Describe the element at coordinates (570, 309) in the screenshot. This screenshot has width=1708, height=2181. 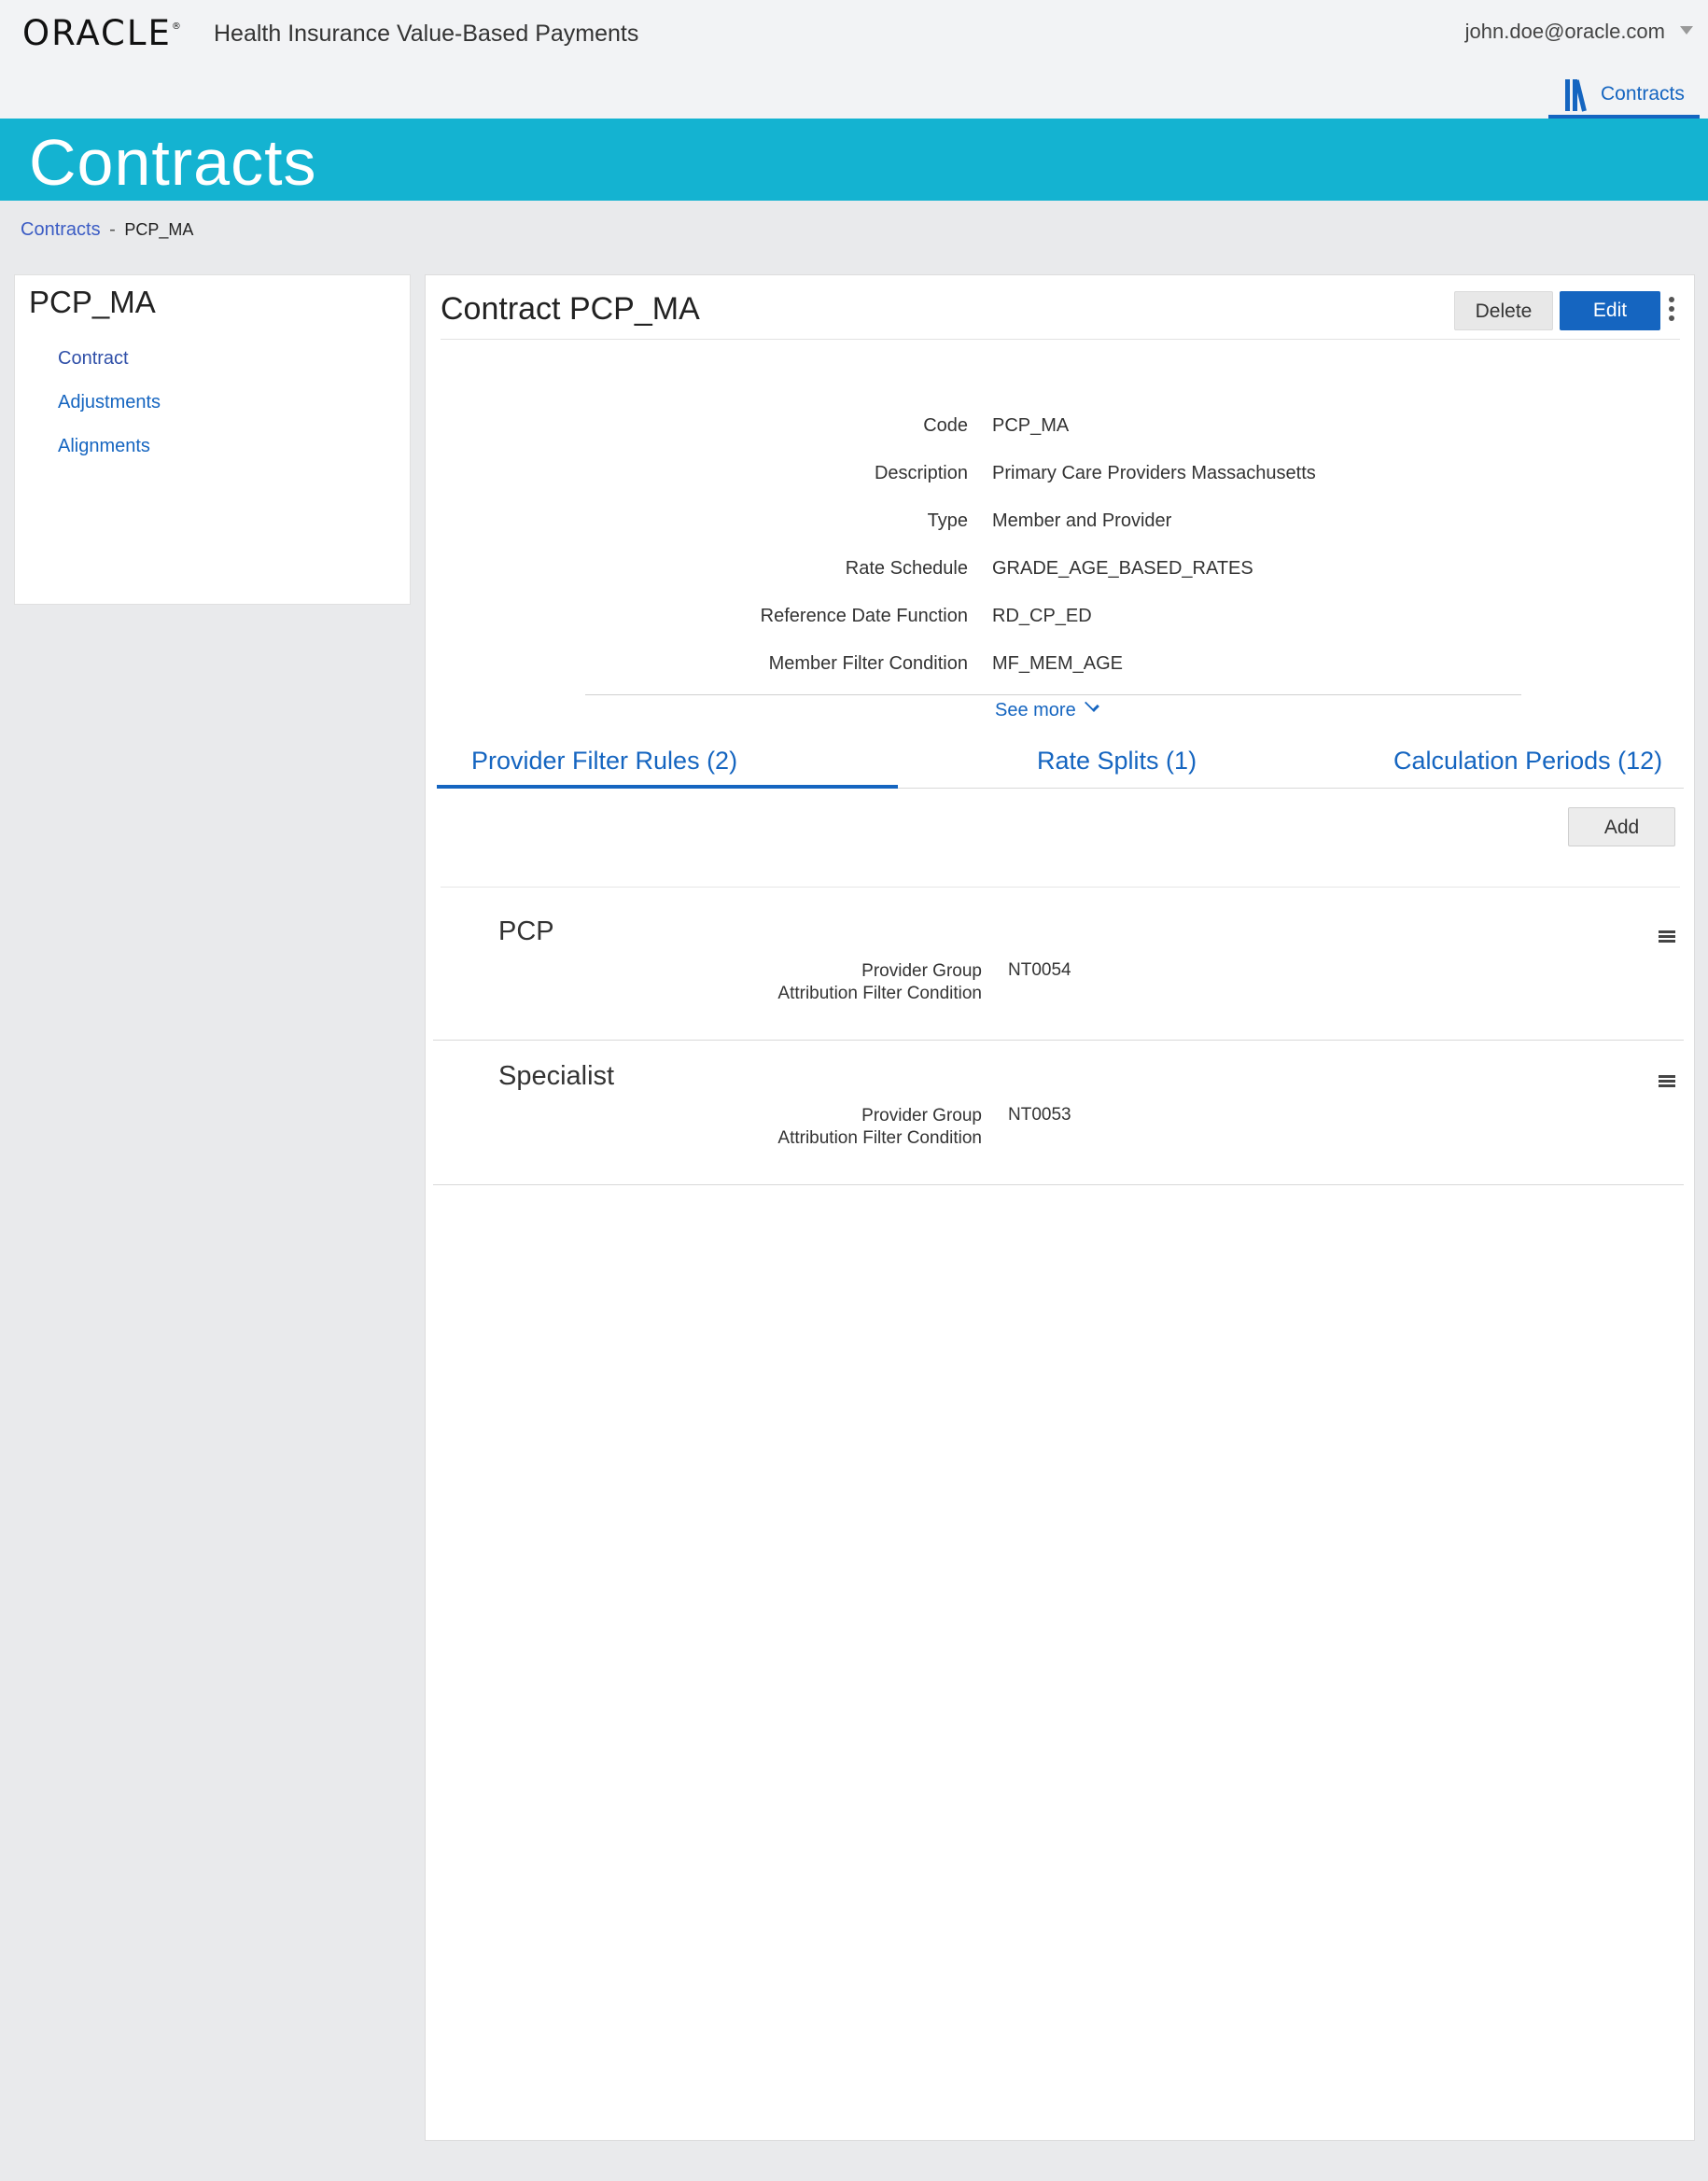
I see `contract-title: Contract PCP_MA` at that location.